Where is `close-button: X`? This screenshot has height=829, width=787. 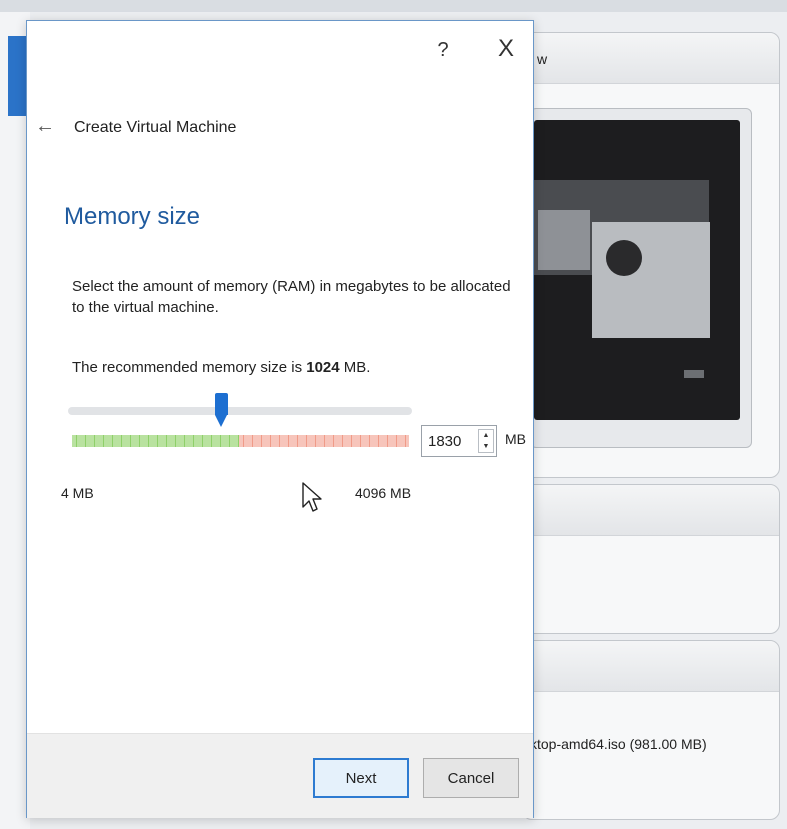 close-button: X is located at coordinates (506, 49).